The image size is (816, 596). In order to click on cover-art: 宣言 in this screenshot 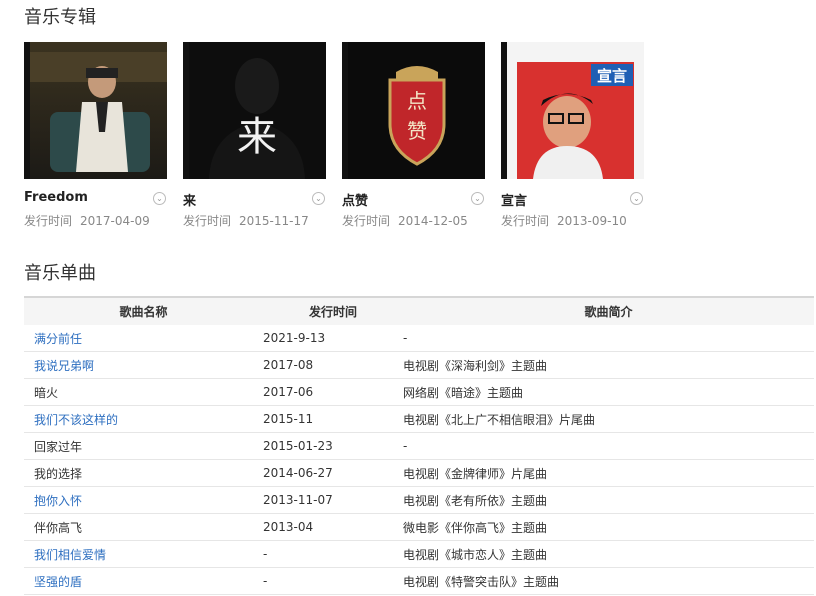, I will do `click(575, 110)`.